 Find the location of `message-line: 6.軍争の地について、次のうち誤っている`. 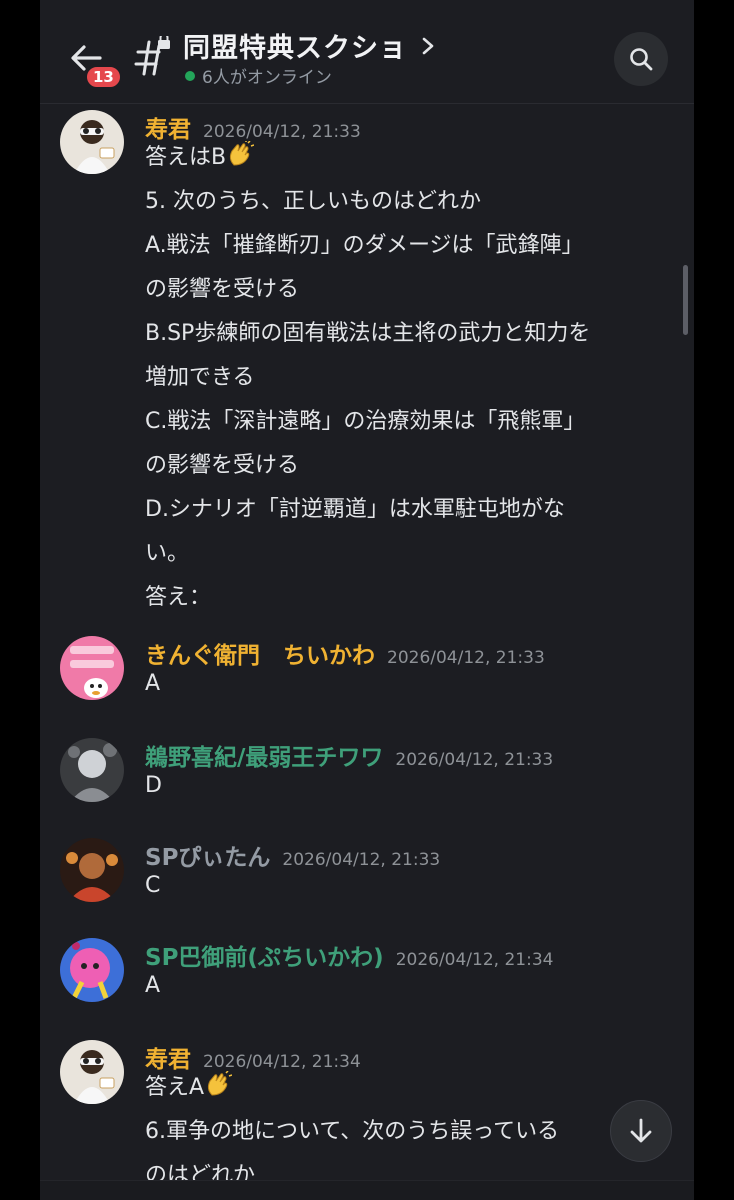

message-line: 6.軍争の地について、次のうち誤っている is located at coordinates (352, 1131).